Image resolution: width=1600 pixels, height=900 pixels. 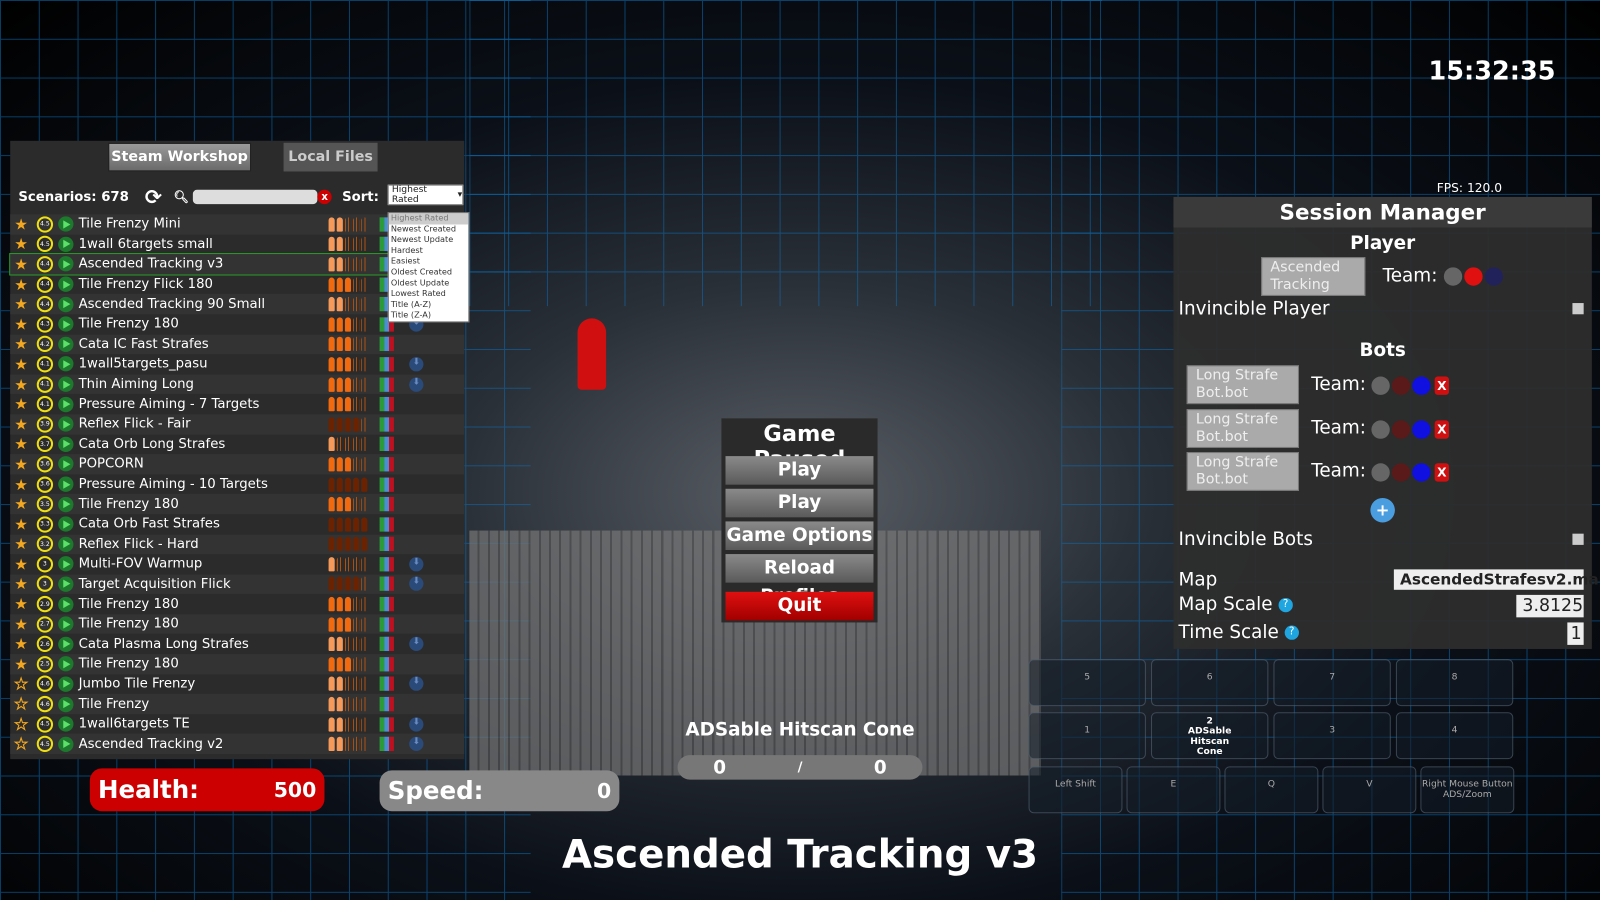 What do you see at coordinates (429, 262) in the screenshot?
I see `sort-option: Easiest` at bounding box center [429, 262].